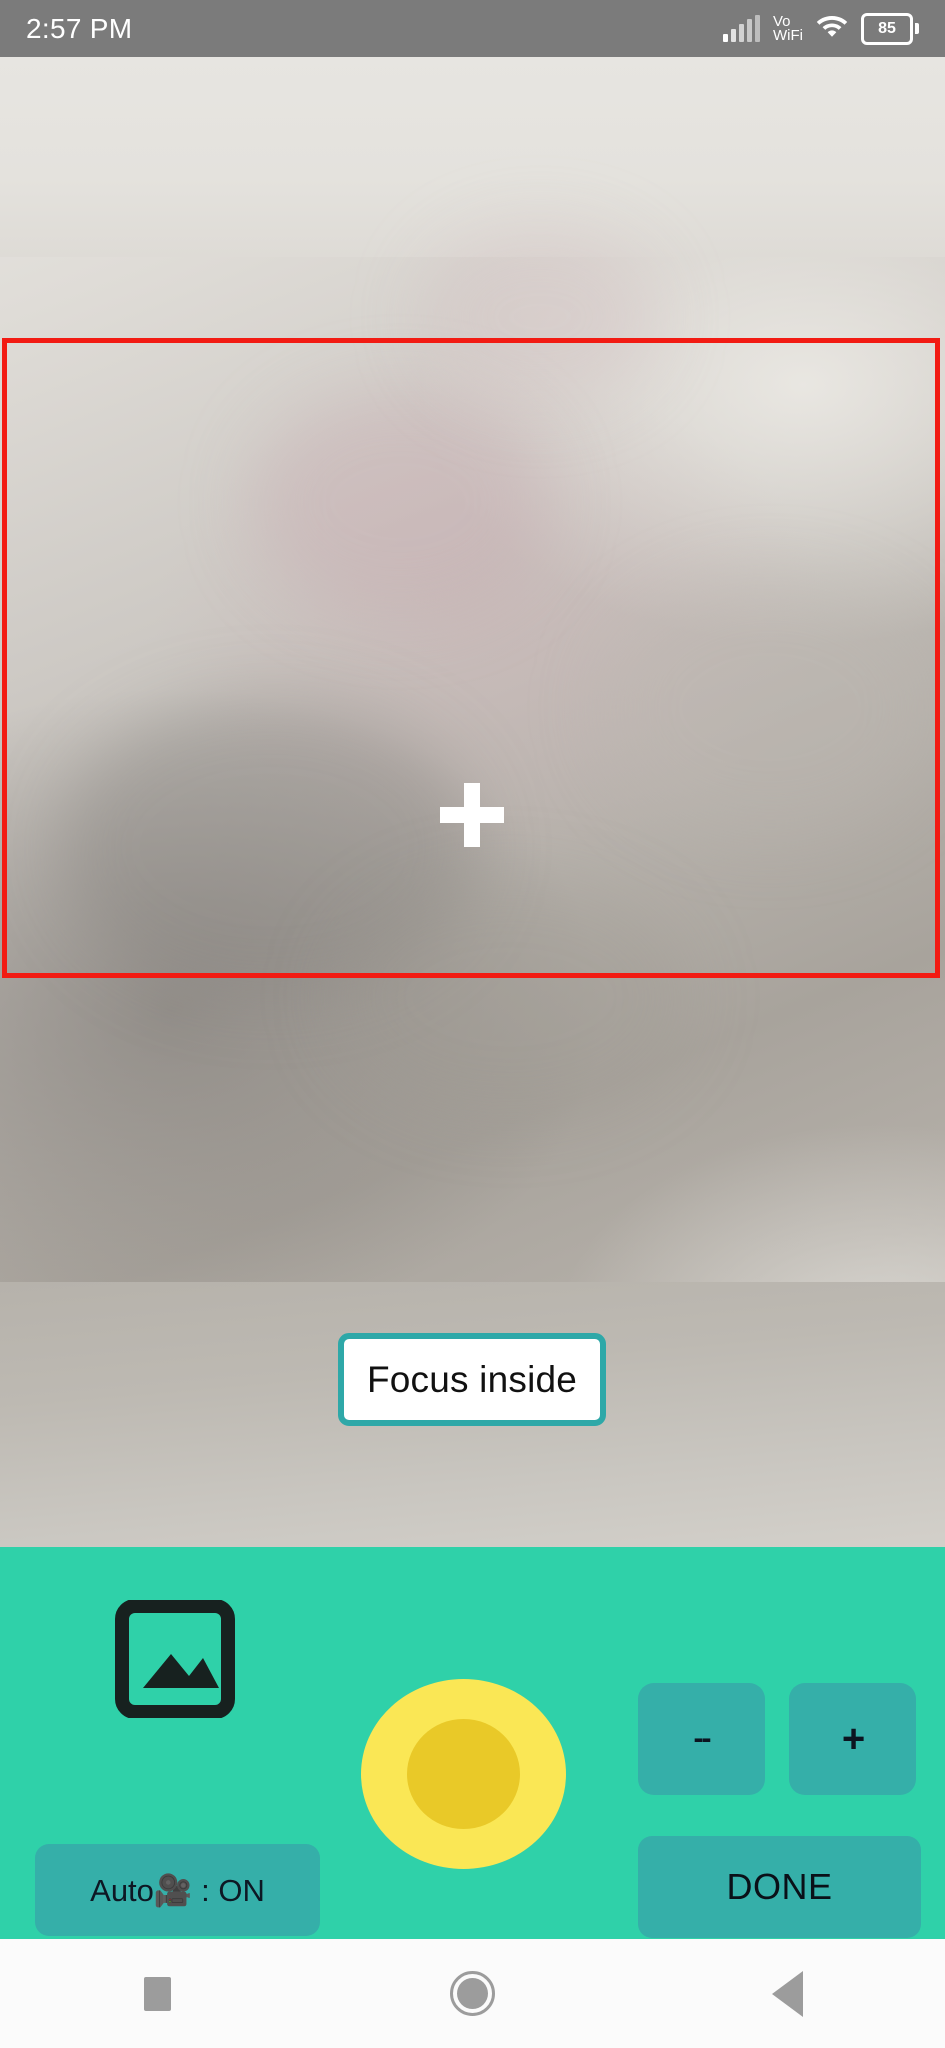  I want to click on zoom-out-button: --, so click(701, 1739).